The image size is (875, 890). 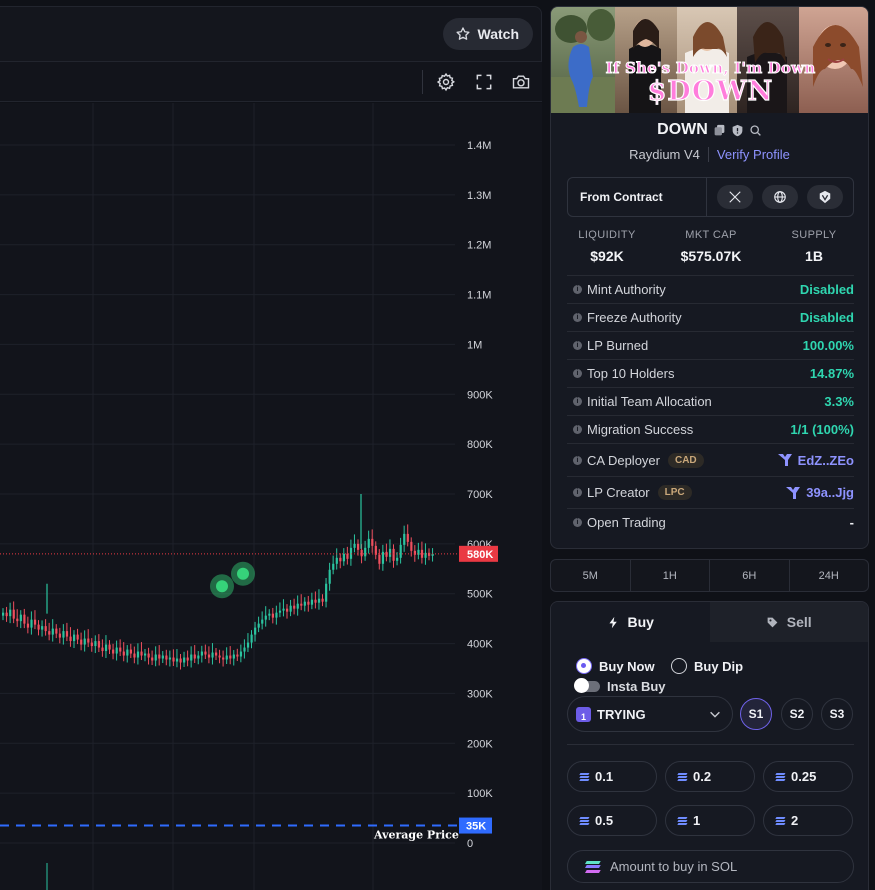 I want to click on slot-s2-button: S2, so click(x=797, y=714).